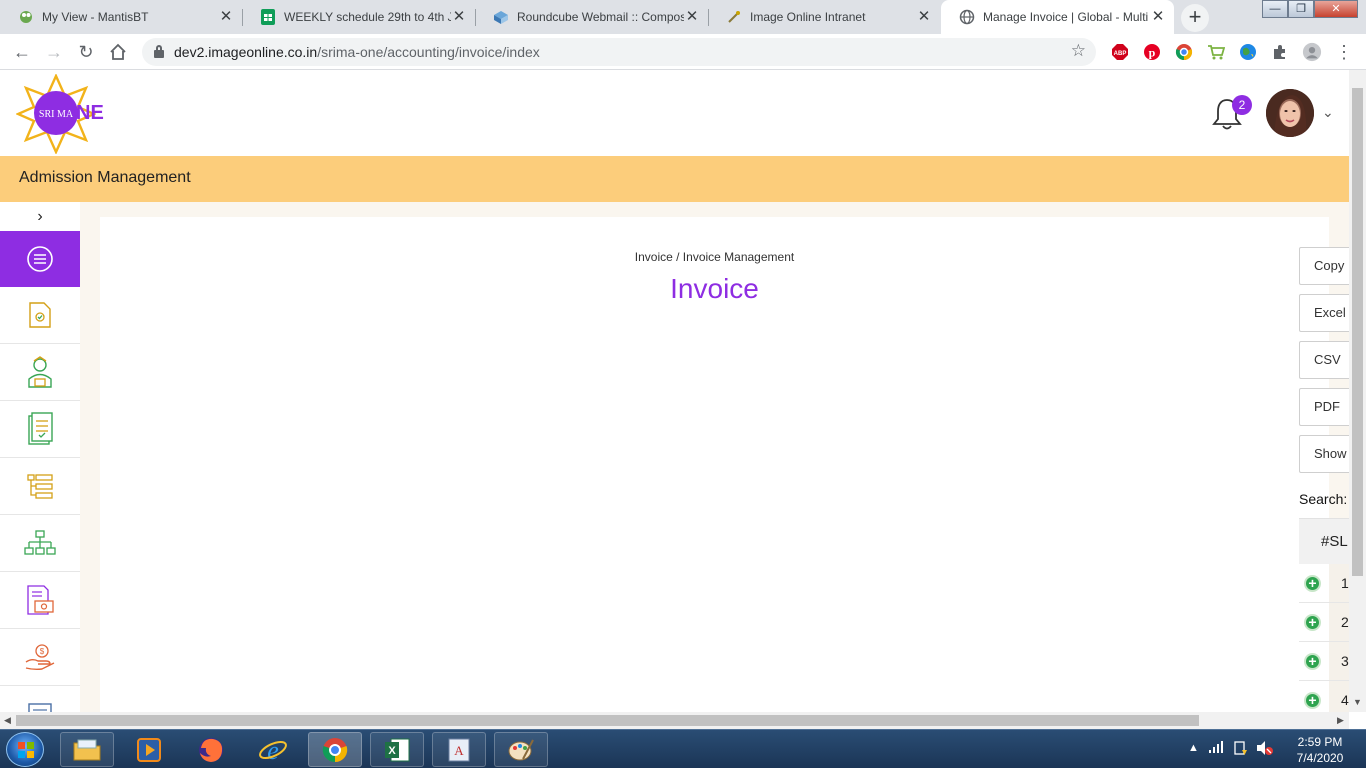 This screenshot has height=773, width=1366. What do you see at coordinates (22, 52) in the screenshot?
I see `back-button: ←` at bounding box center [22, 52].